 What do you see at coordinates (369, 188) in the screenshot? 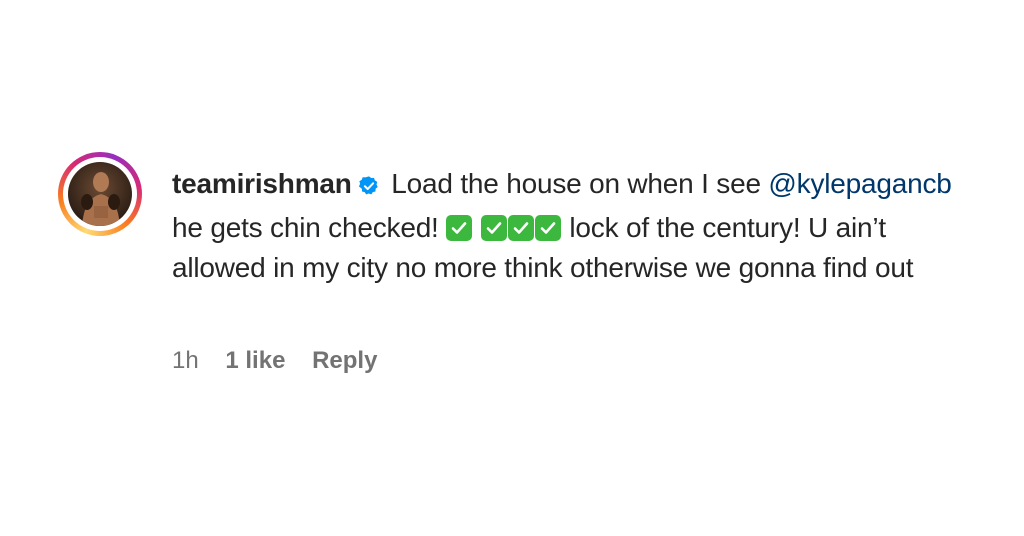
I see `verified-badge-icon` at bounding box center [369, 188].